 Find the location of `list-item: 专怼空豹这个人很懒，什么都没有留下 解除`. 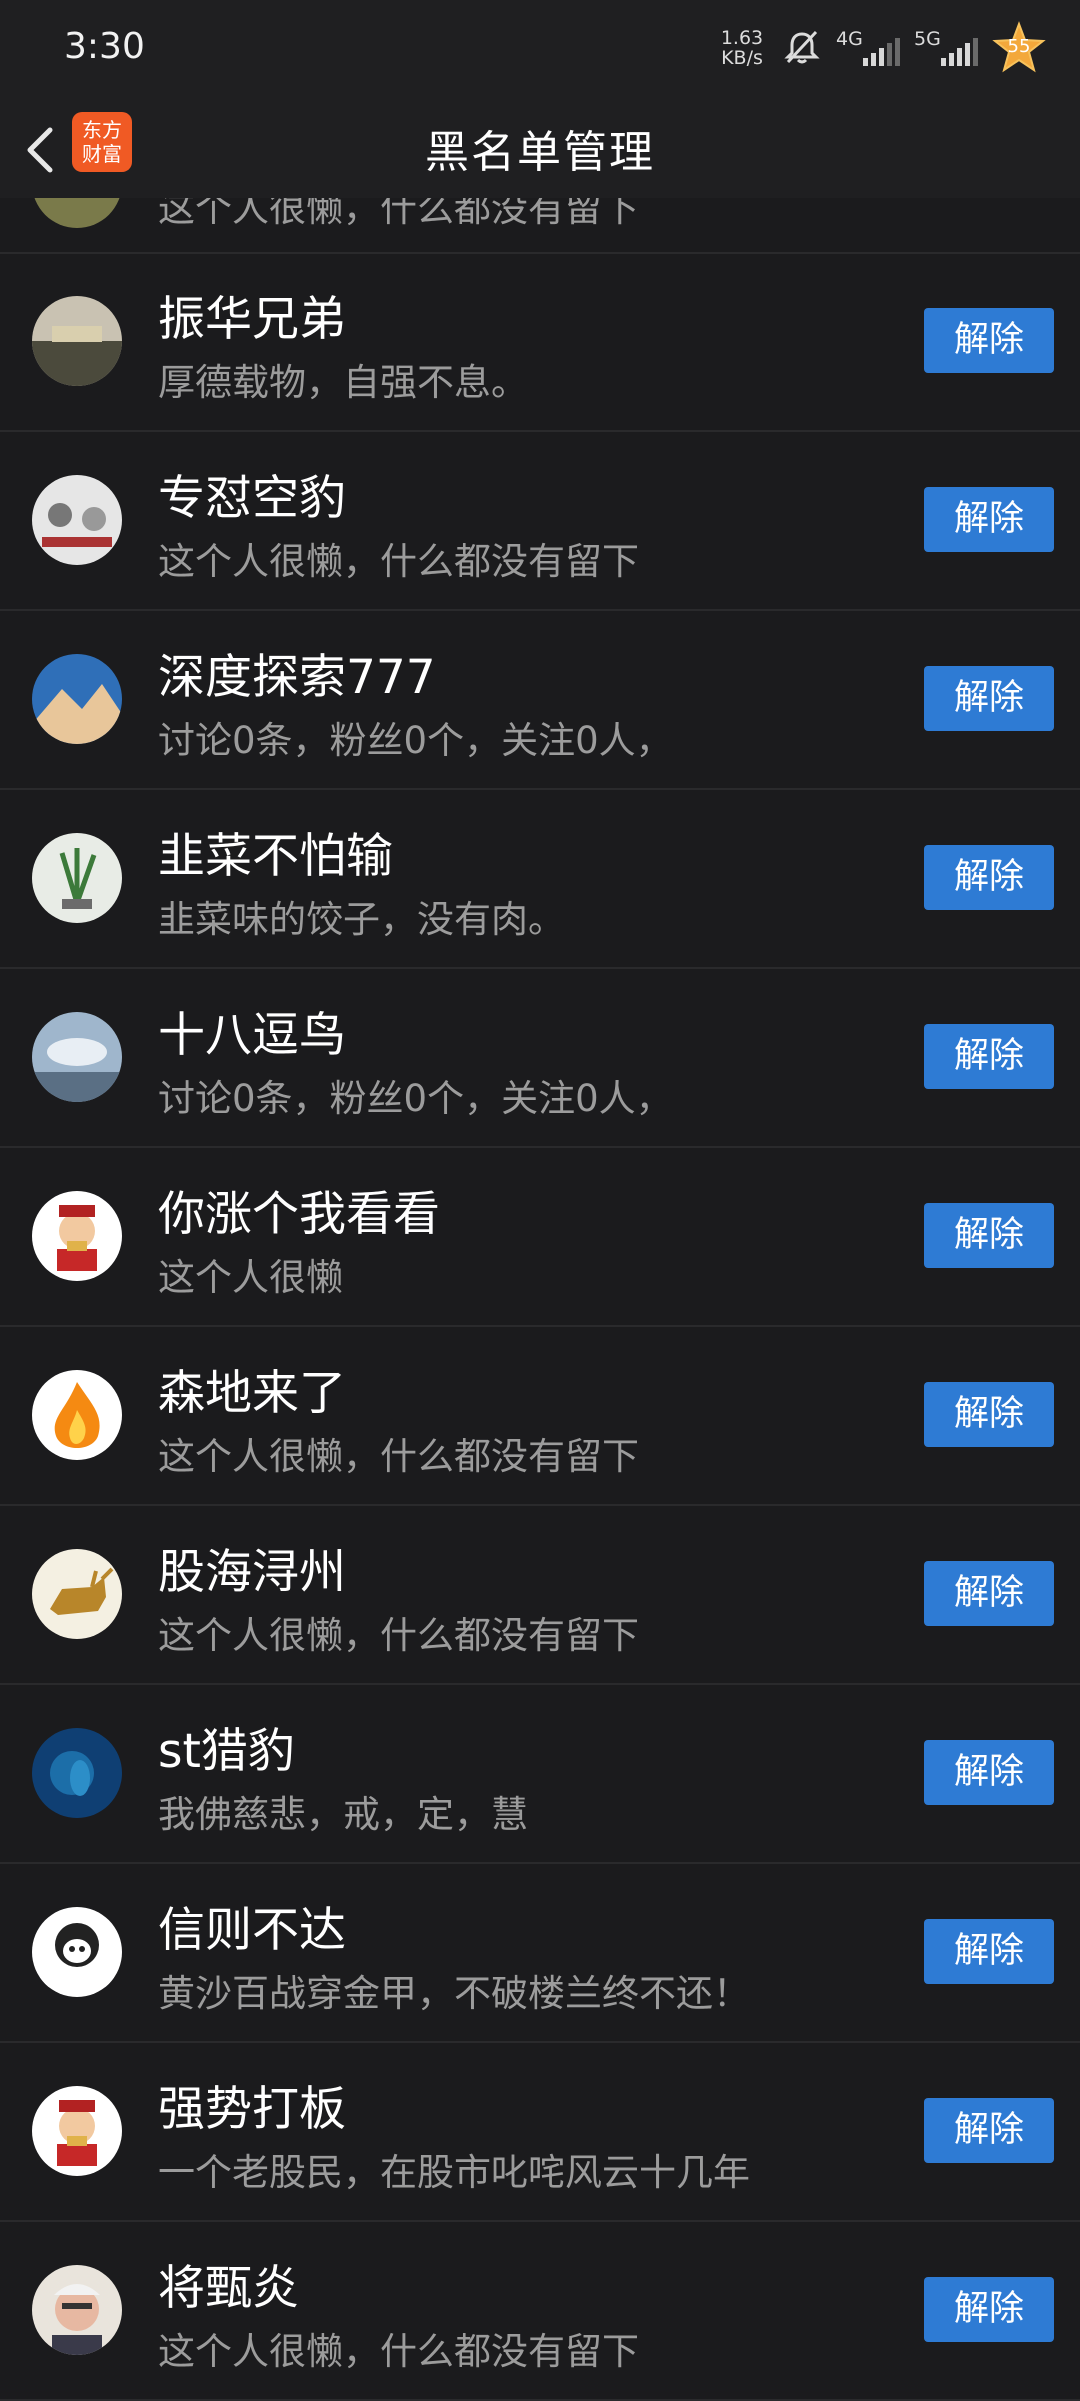

list-item: 专怼空豹这个人很懒，什么都没有留下 解除 is located at coordinates (540, 521).